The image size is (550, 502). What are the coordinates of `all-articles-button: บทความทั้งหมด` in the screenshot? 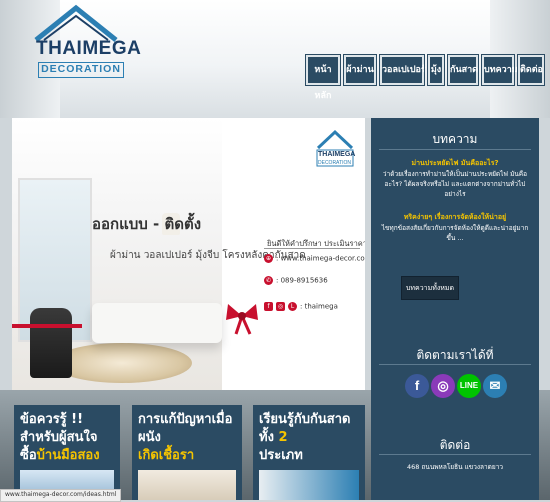 It's located at (430, 288).